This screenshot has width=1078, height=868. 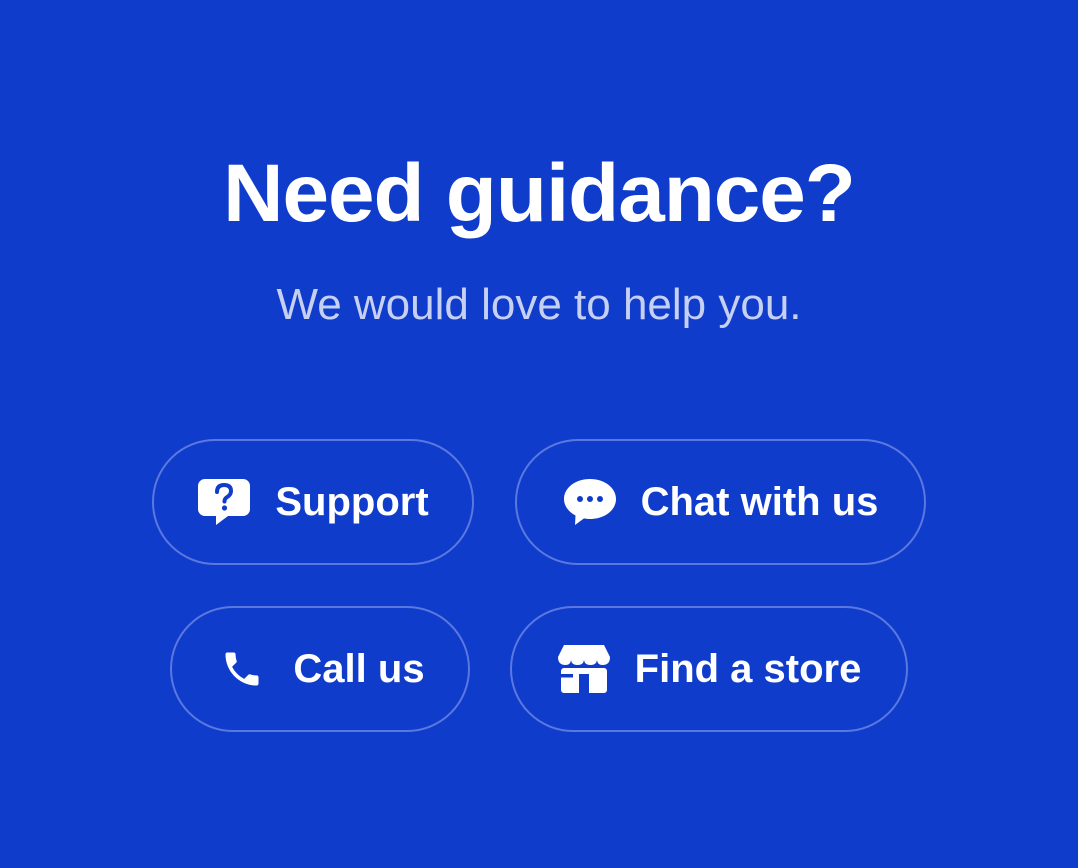 I want to click on support-button: Support, so click(x=313, y=502).